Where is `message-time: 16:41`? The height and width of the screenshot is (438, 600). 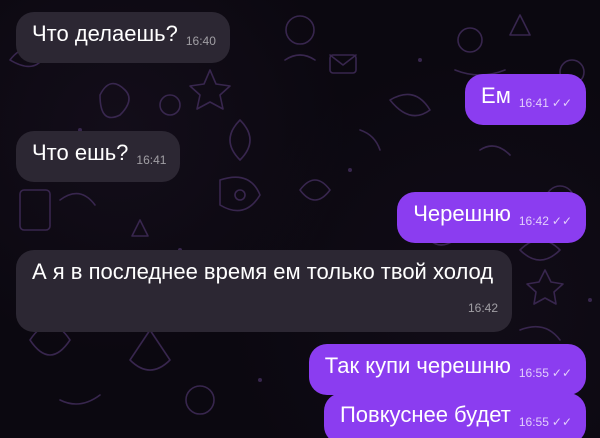 message-time: 16:41 is located at coordinates (151, 160).